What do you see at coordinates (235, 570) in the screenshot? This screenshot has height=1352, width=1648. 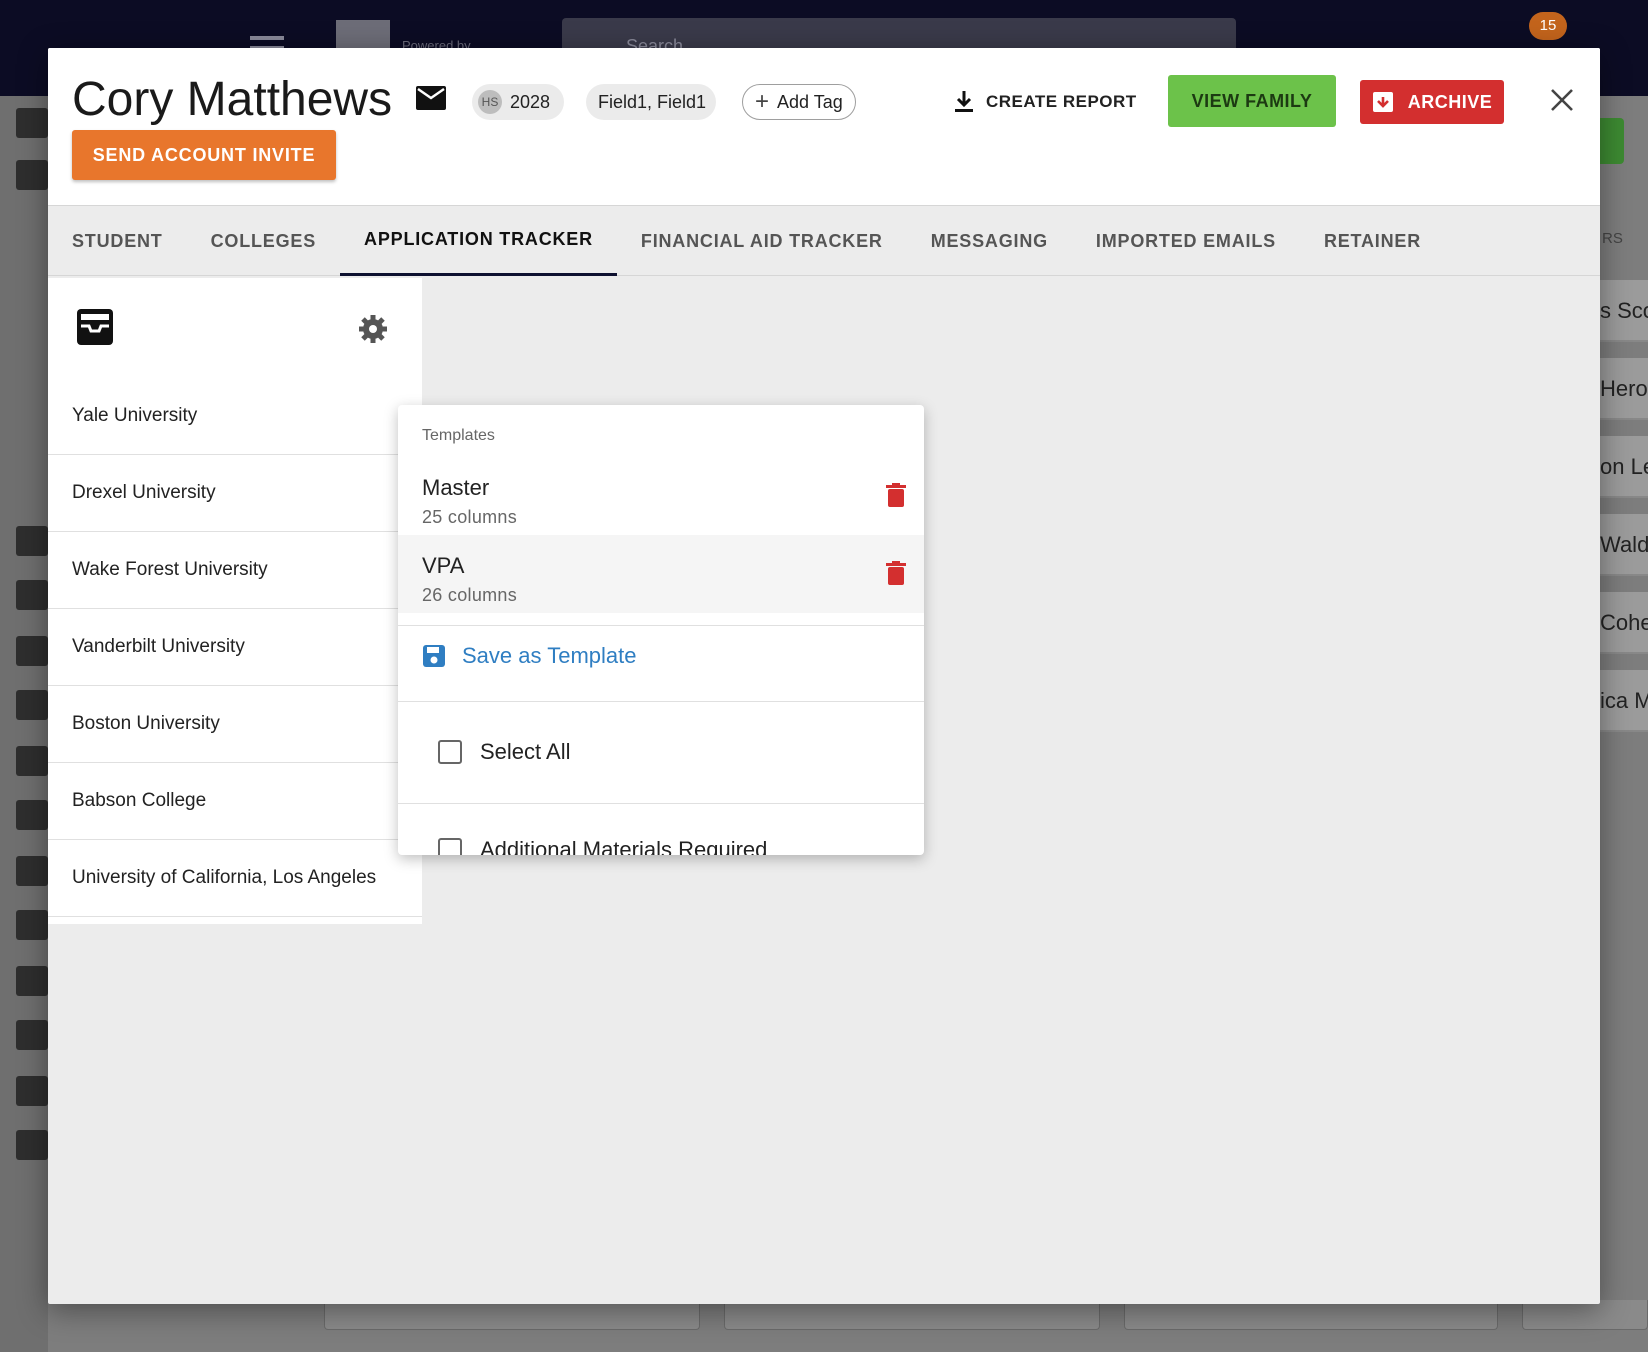 I see `college-item-wake-forest: Wake Forest University` at bounding box center [235, 570].